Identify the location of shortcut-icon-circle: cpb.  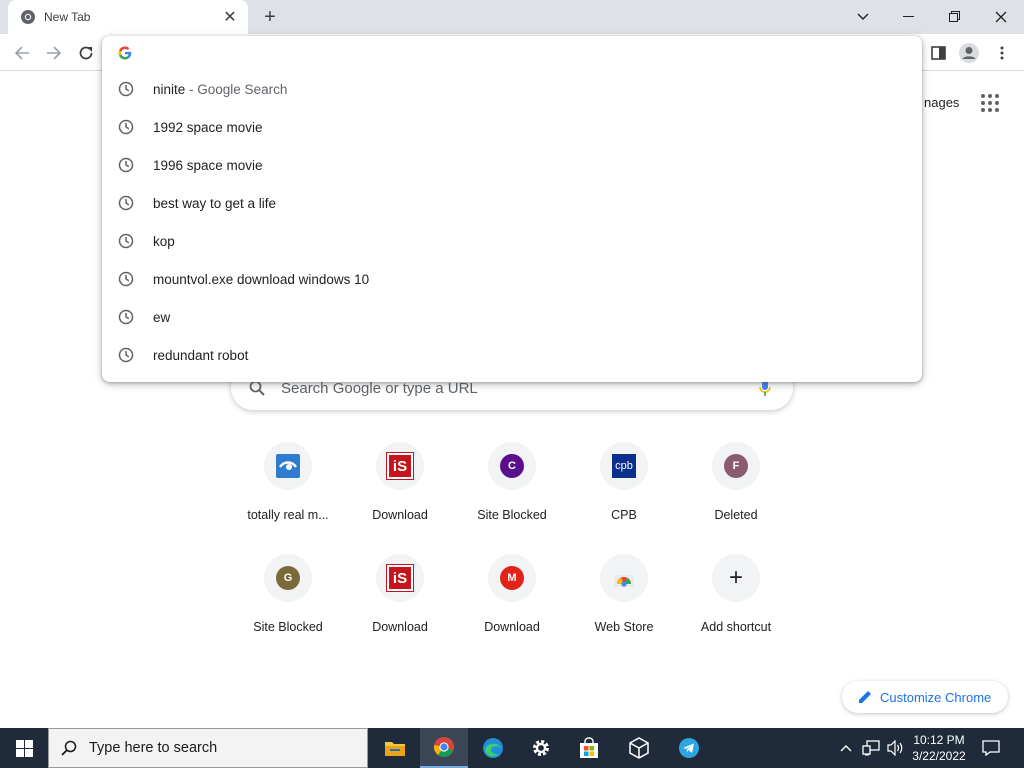
(624, 466).